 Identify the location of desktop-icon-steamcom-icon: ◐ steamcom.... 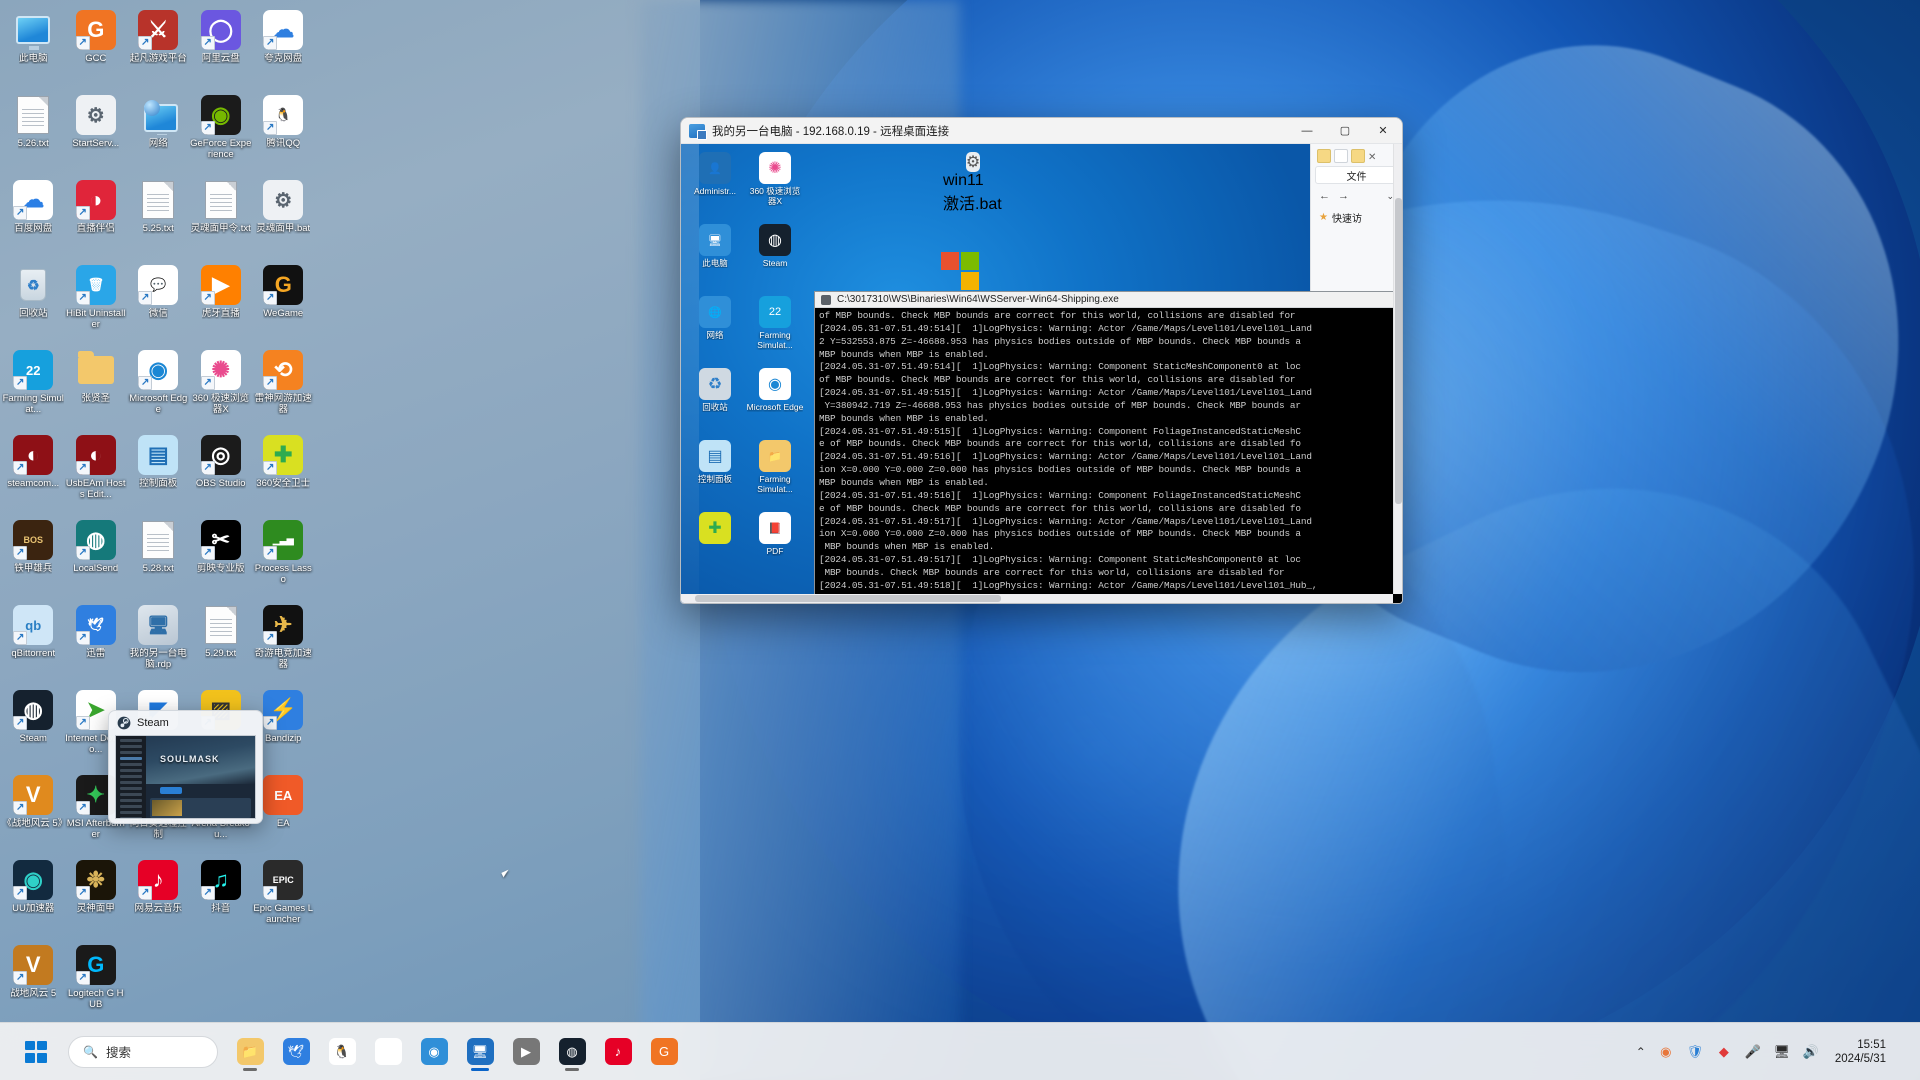
(33, 473).